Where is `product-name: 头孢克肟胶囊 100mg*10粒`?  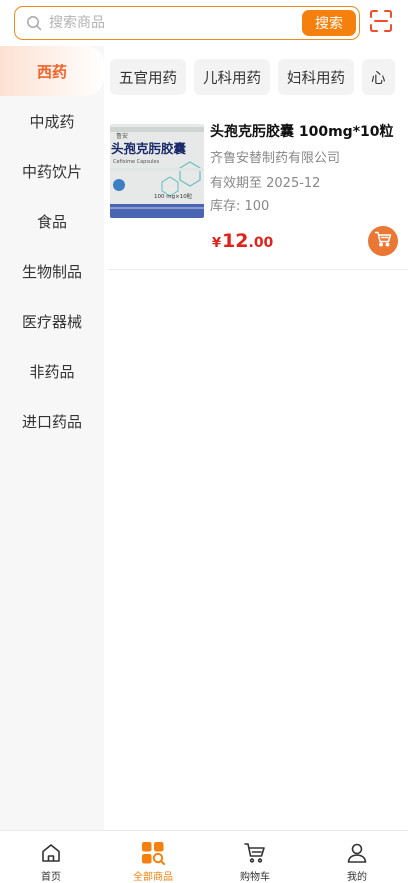
product-name: 头孢克肟胶囊 100mg*10粒 is located at coordinates (302, 132).